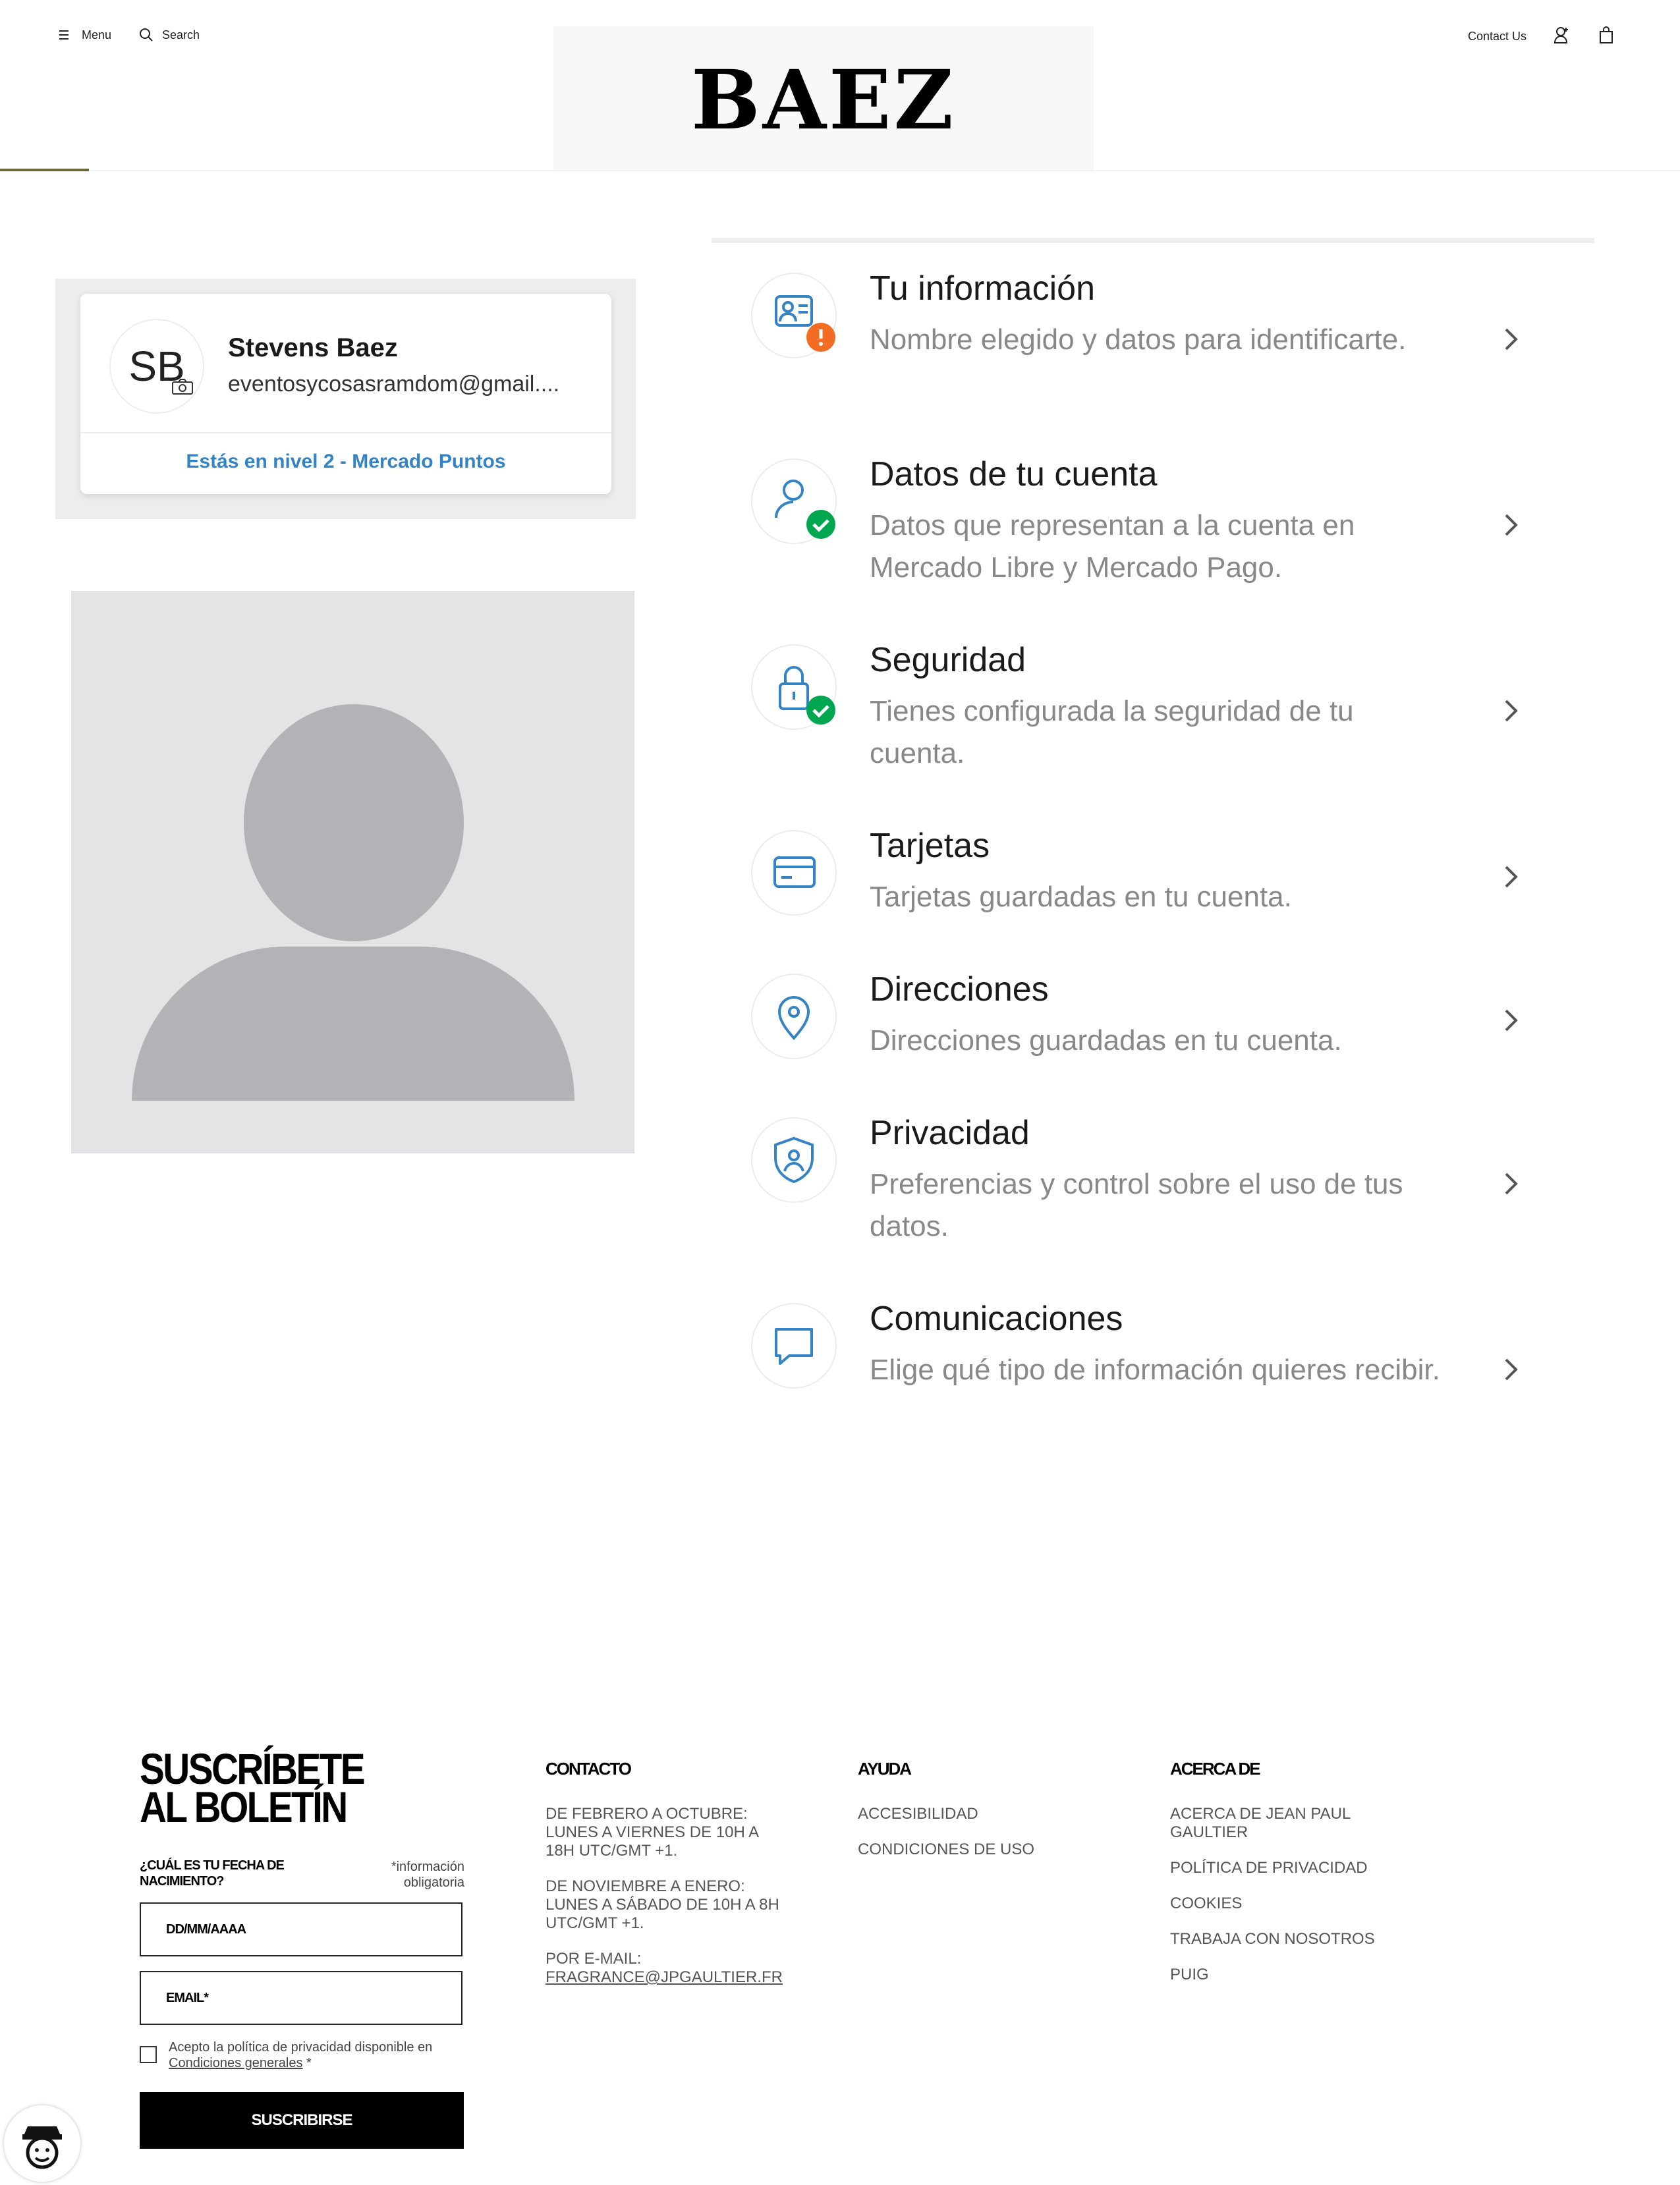  I want to click on search-button: Search, so click(169, 35).